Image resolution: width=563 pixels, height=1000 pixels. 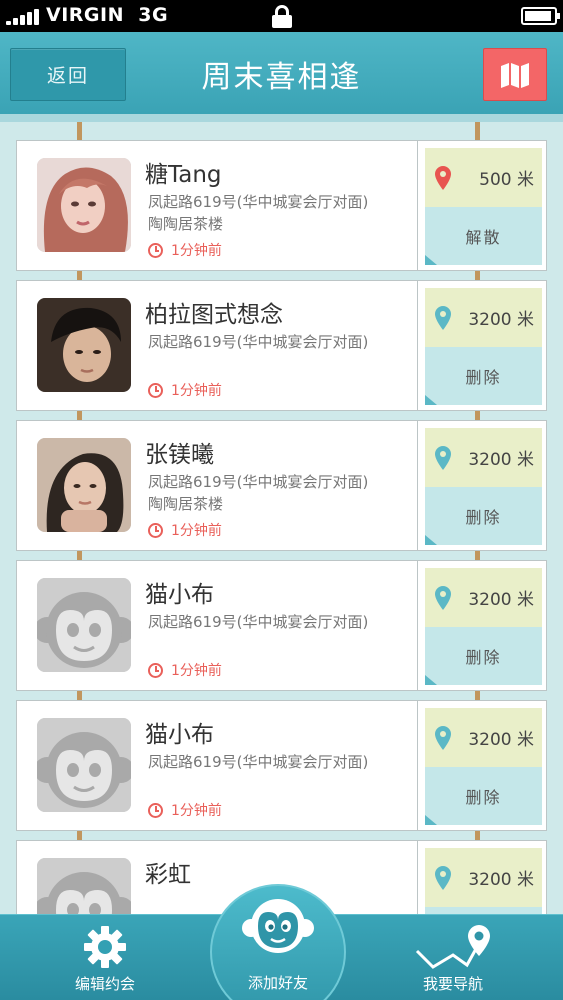 I want to click on tab-edit-date: 编辑约会, so click(x=105, y=957).